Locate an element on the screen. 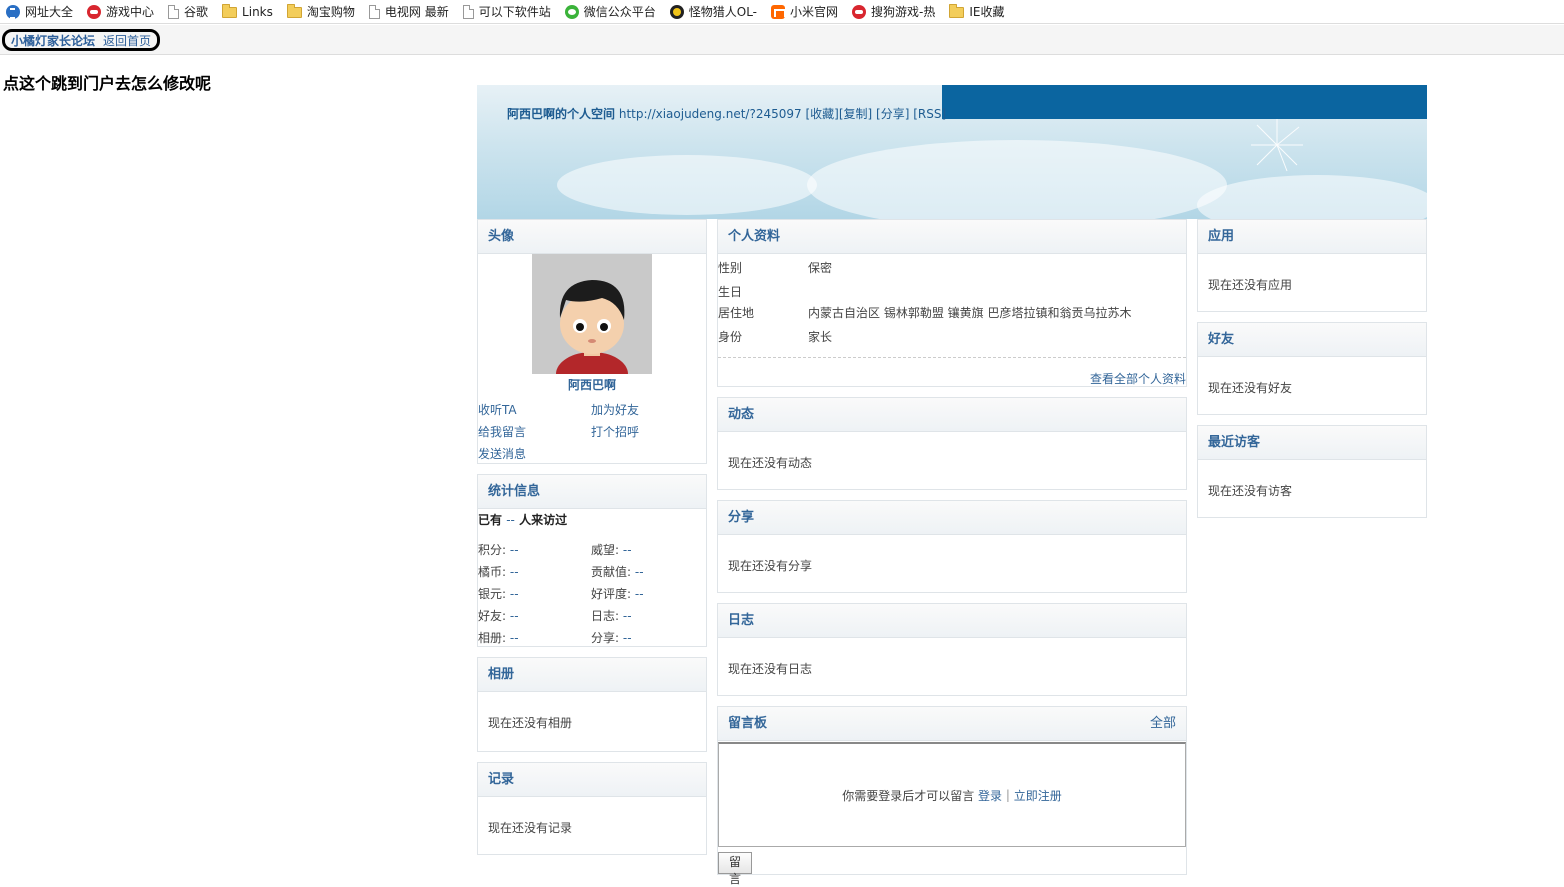 The width and height of the screenshot is (1564, 887). profile-value: 保密 is located at coordinates (820, 268).